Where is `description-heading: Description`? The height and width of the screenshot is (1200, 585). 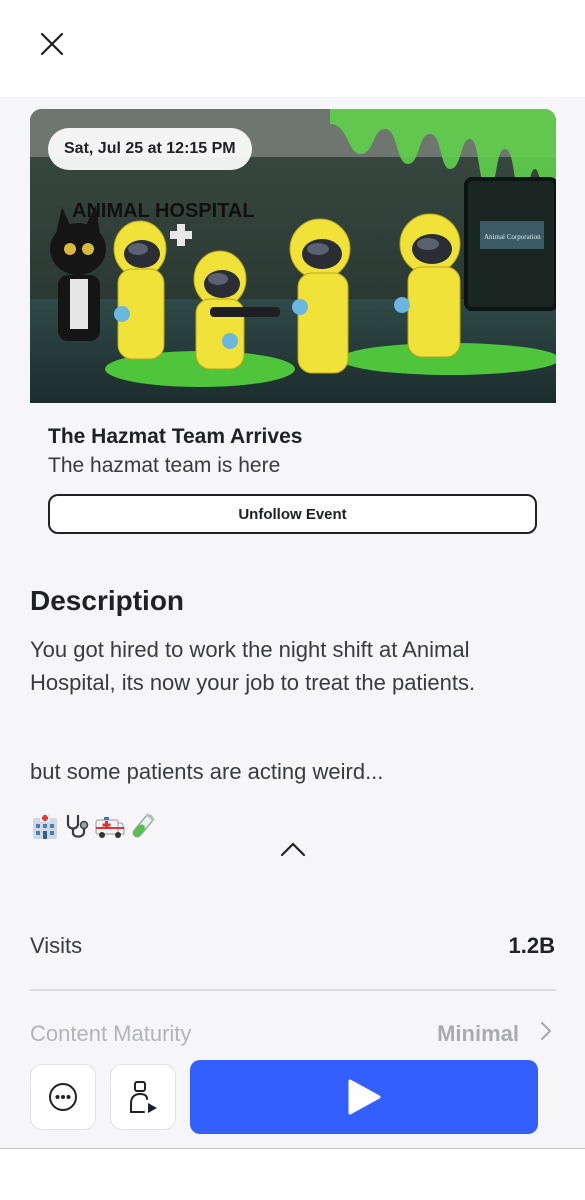
description-heading: Description is located at coordinates (107, 600).